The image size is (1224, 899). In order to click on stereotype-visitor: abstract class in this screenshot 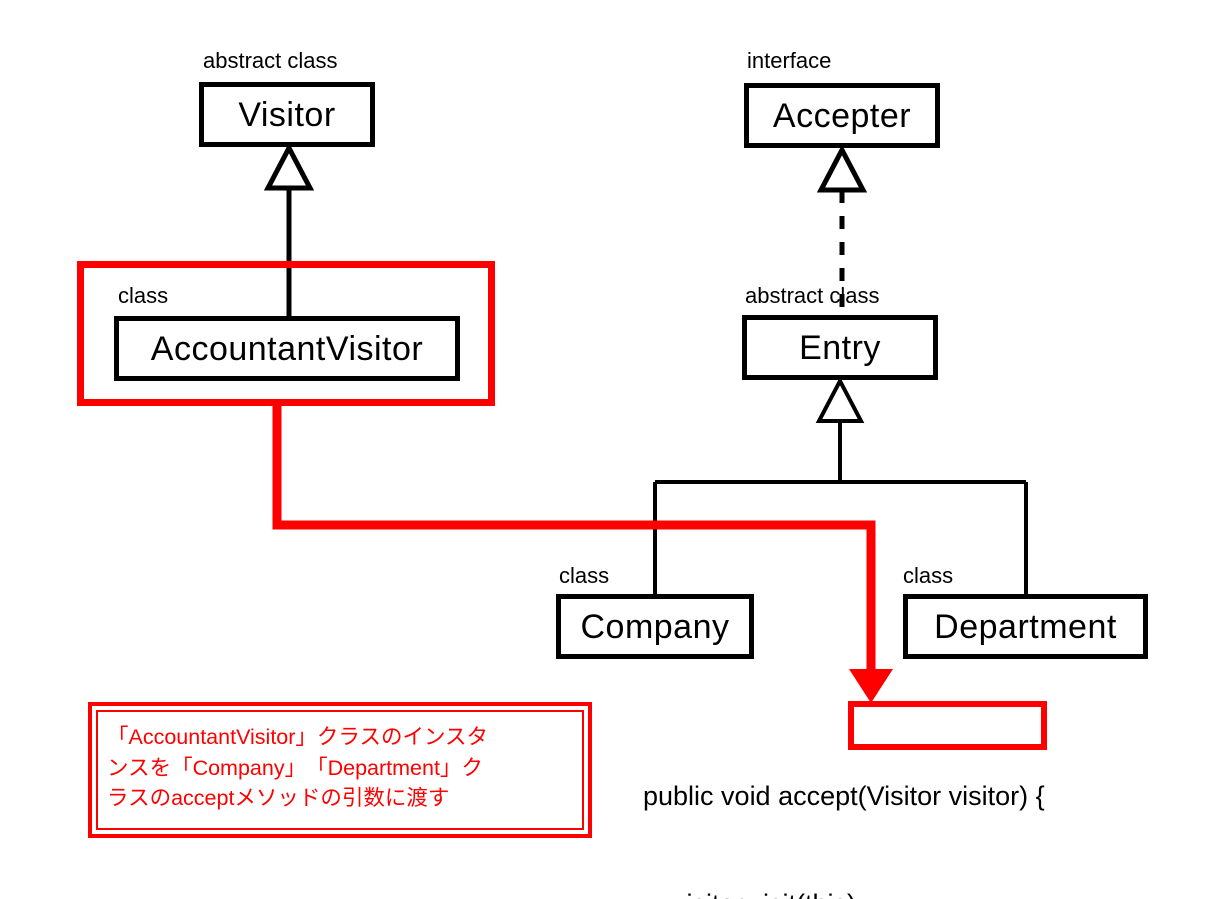, I will do `click(270, 60)`.